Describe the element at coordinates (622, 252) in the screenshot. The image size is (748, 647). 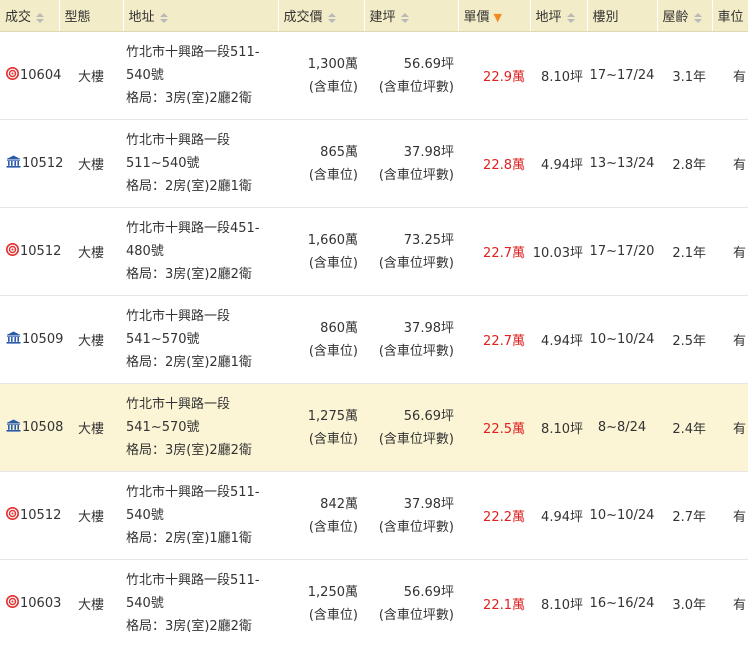
I see `floor-cell: 17~17/20` at that location.